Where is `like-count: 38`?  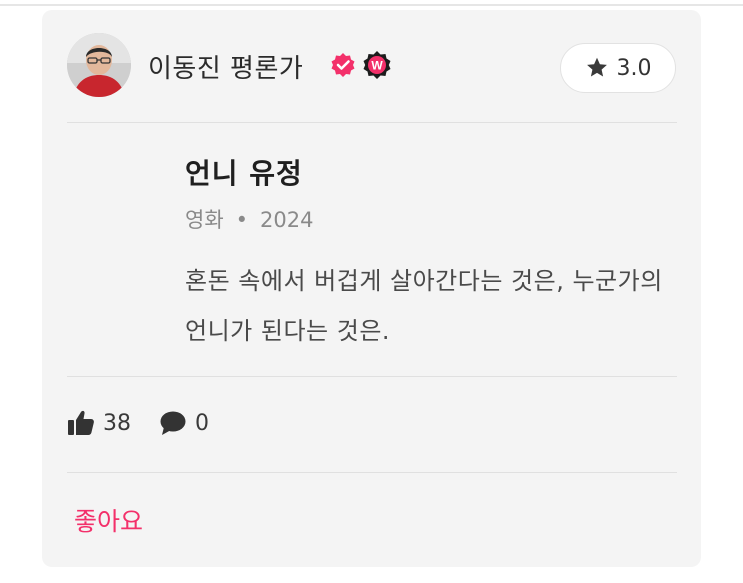 like-count: 38 is located at coordinates (117, 423).